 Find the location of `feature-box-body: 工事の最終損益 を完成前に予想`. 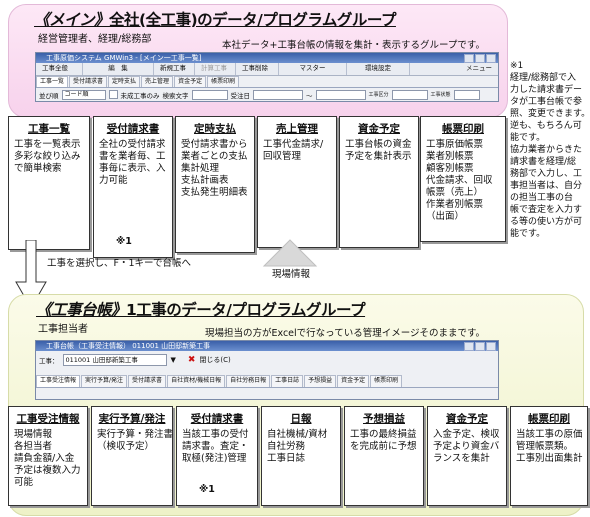

feature-box-body: 工事の最終損益 を完成前に予想 is located at coordinates (384, 439).